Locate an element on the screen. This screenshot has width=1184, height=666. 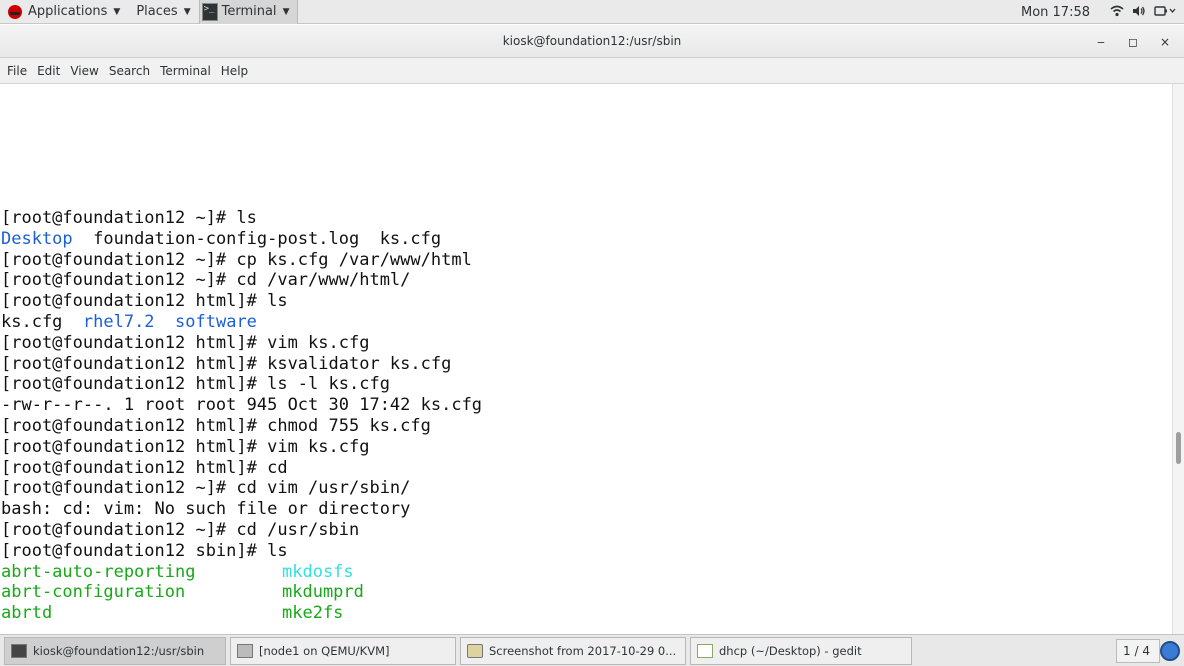
applications-menu: Applications ▼ is located at coordinates (64, 12).